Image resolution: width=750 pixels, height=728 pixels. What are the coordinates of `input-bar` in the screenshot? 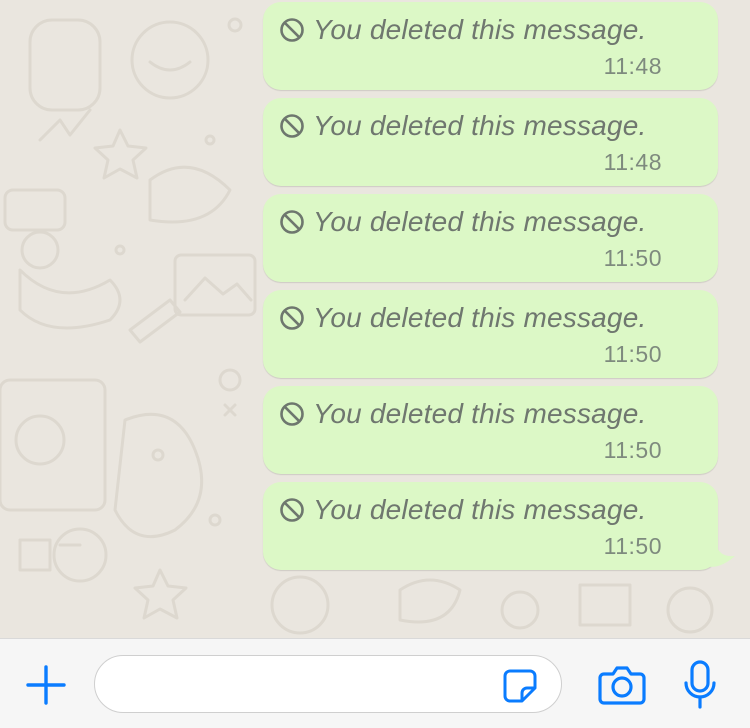 It's located at (375, 683).